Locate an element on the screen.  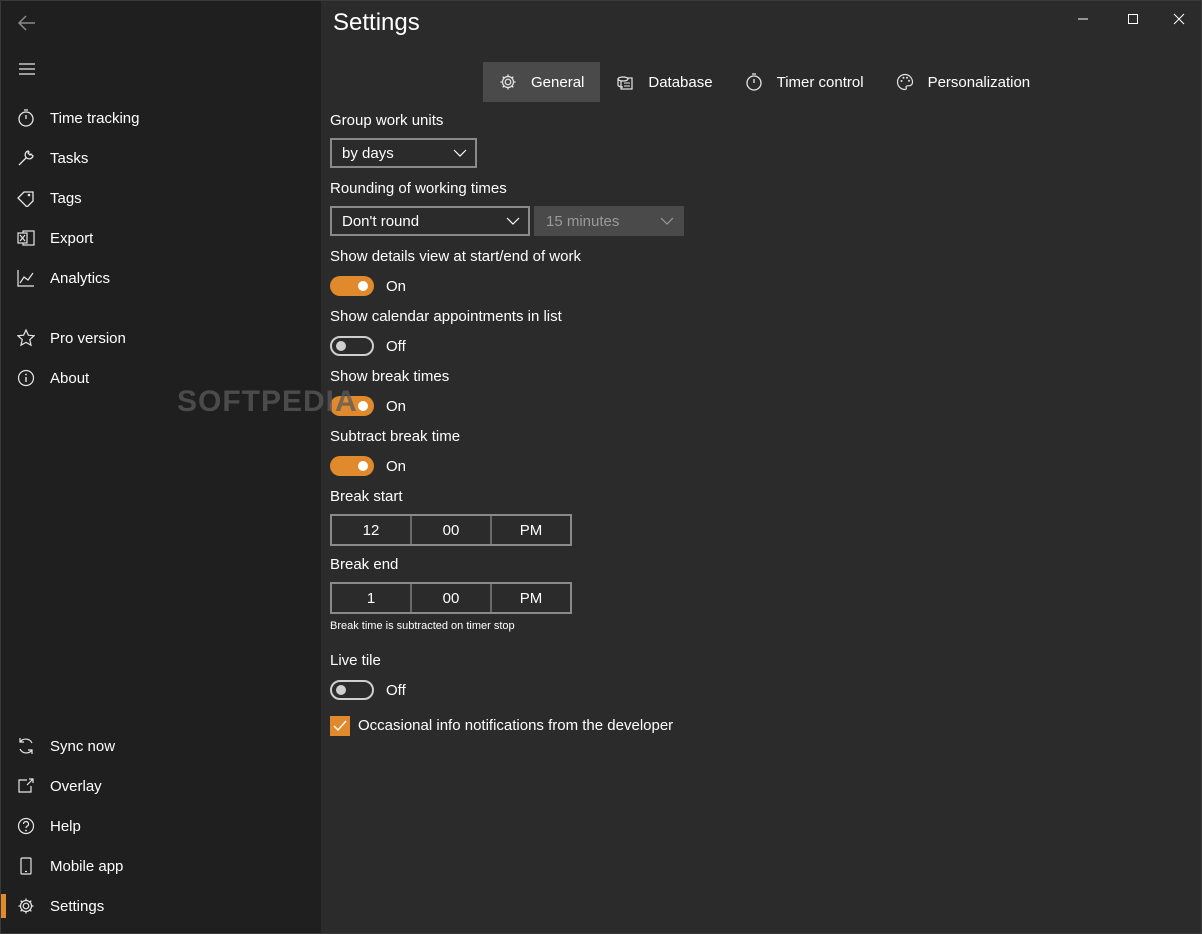
sidebar-item-time-tracking: Time tracking is located at coordinates (161, 118).